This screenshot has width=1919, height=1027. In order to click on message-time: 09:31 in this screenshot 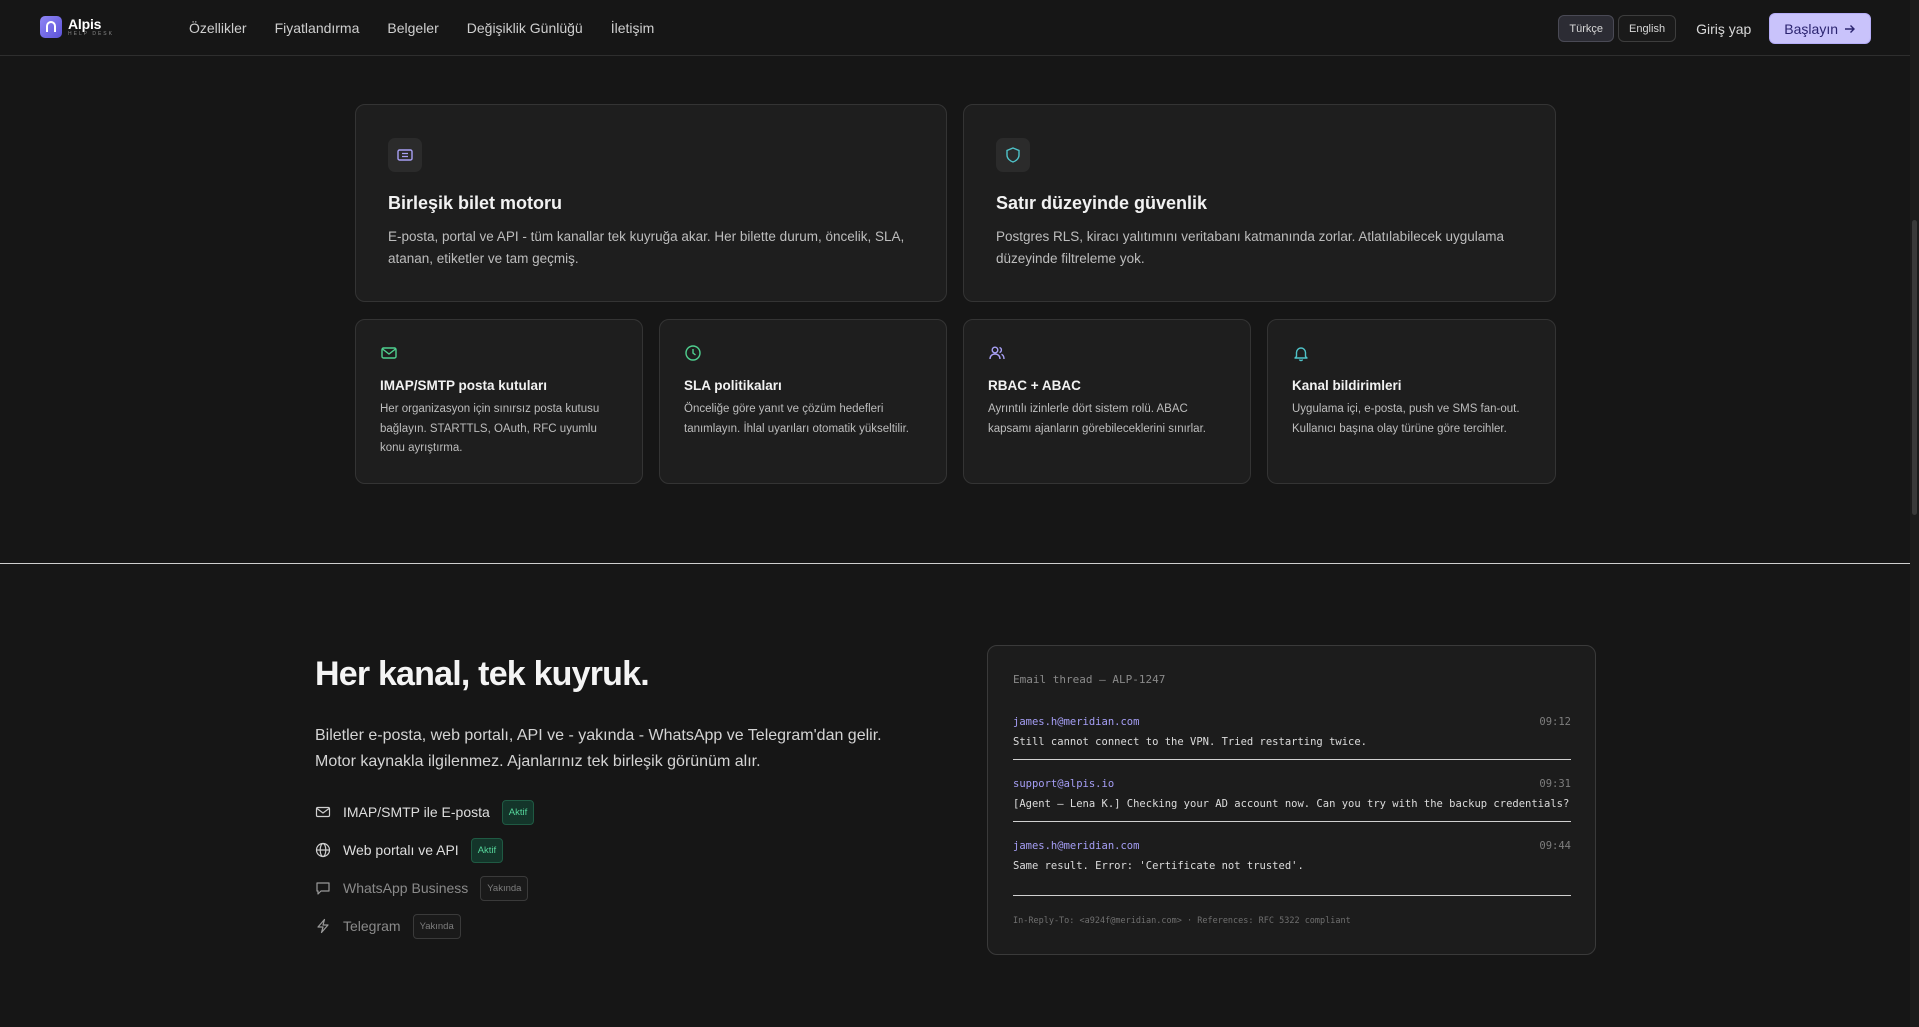, I will do `click(1555, 784)`.